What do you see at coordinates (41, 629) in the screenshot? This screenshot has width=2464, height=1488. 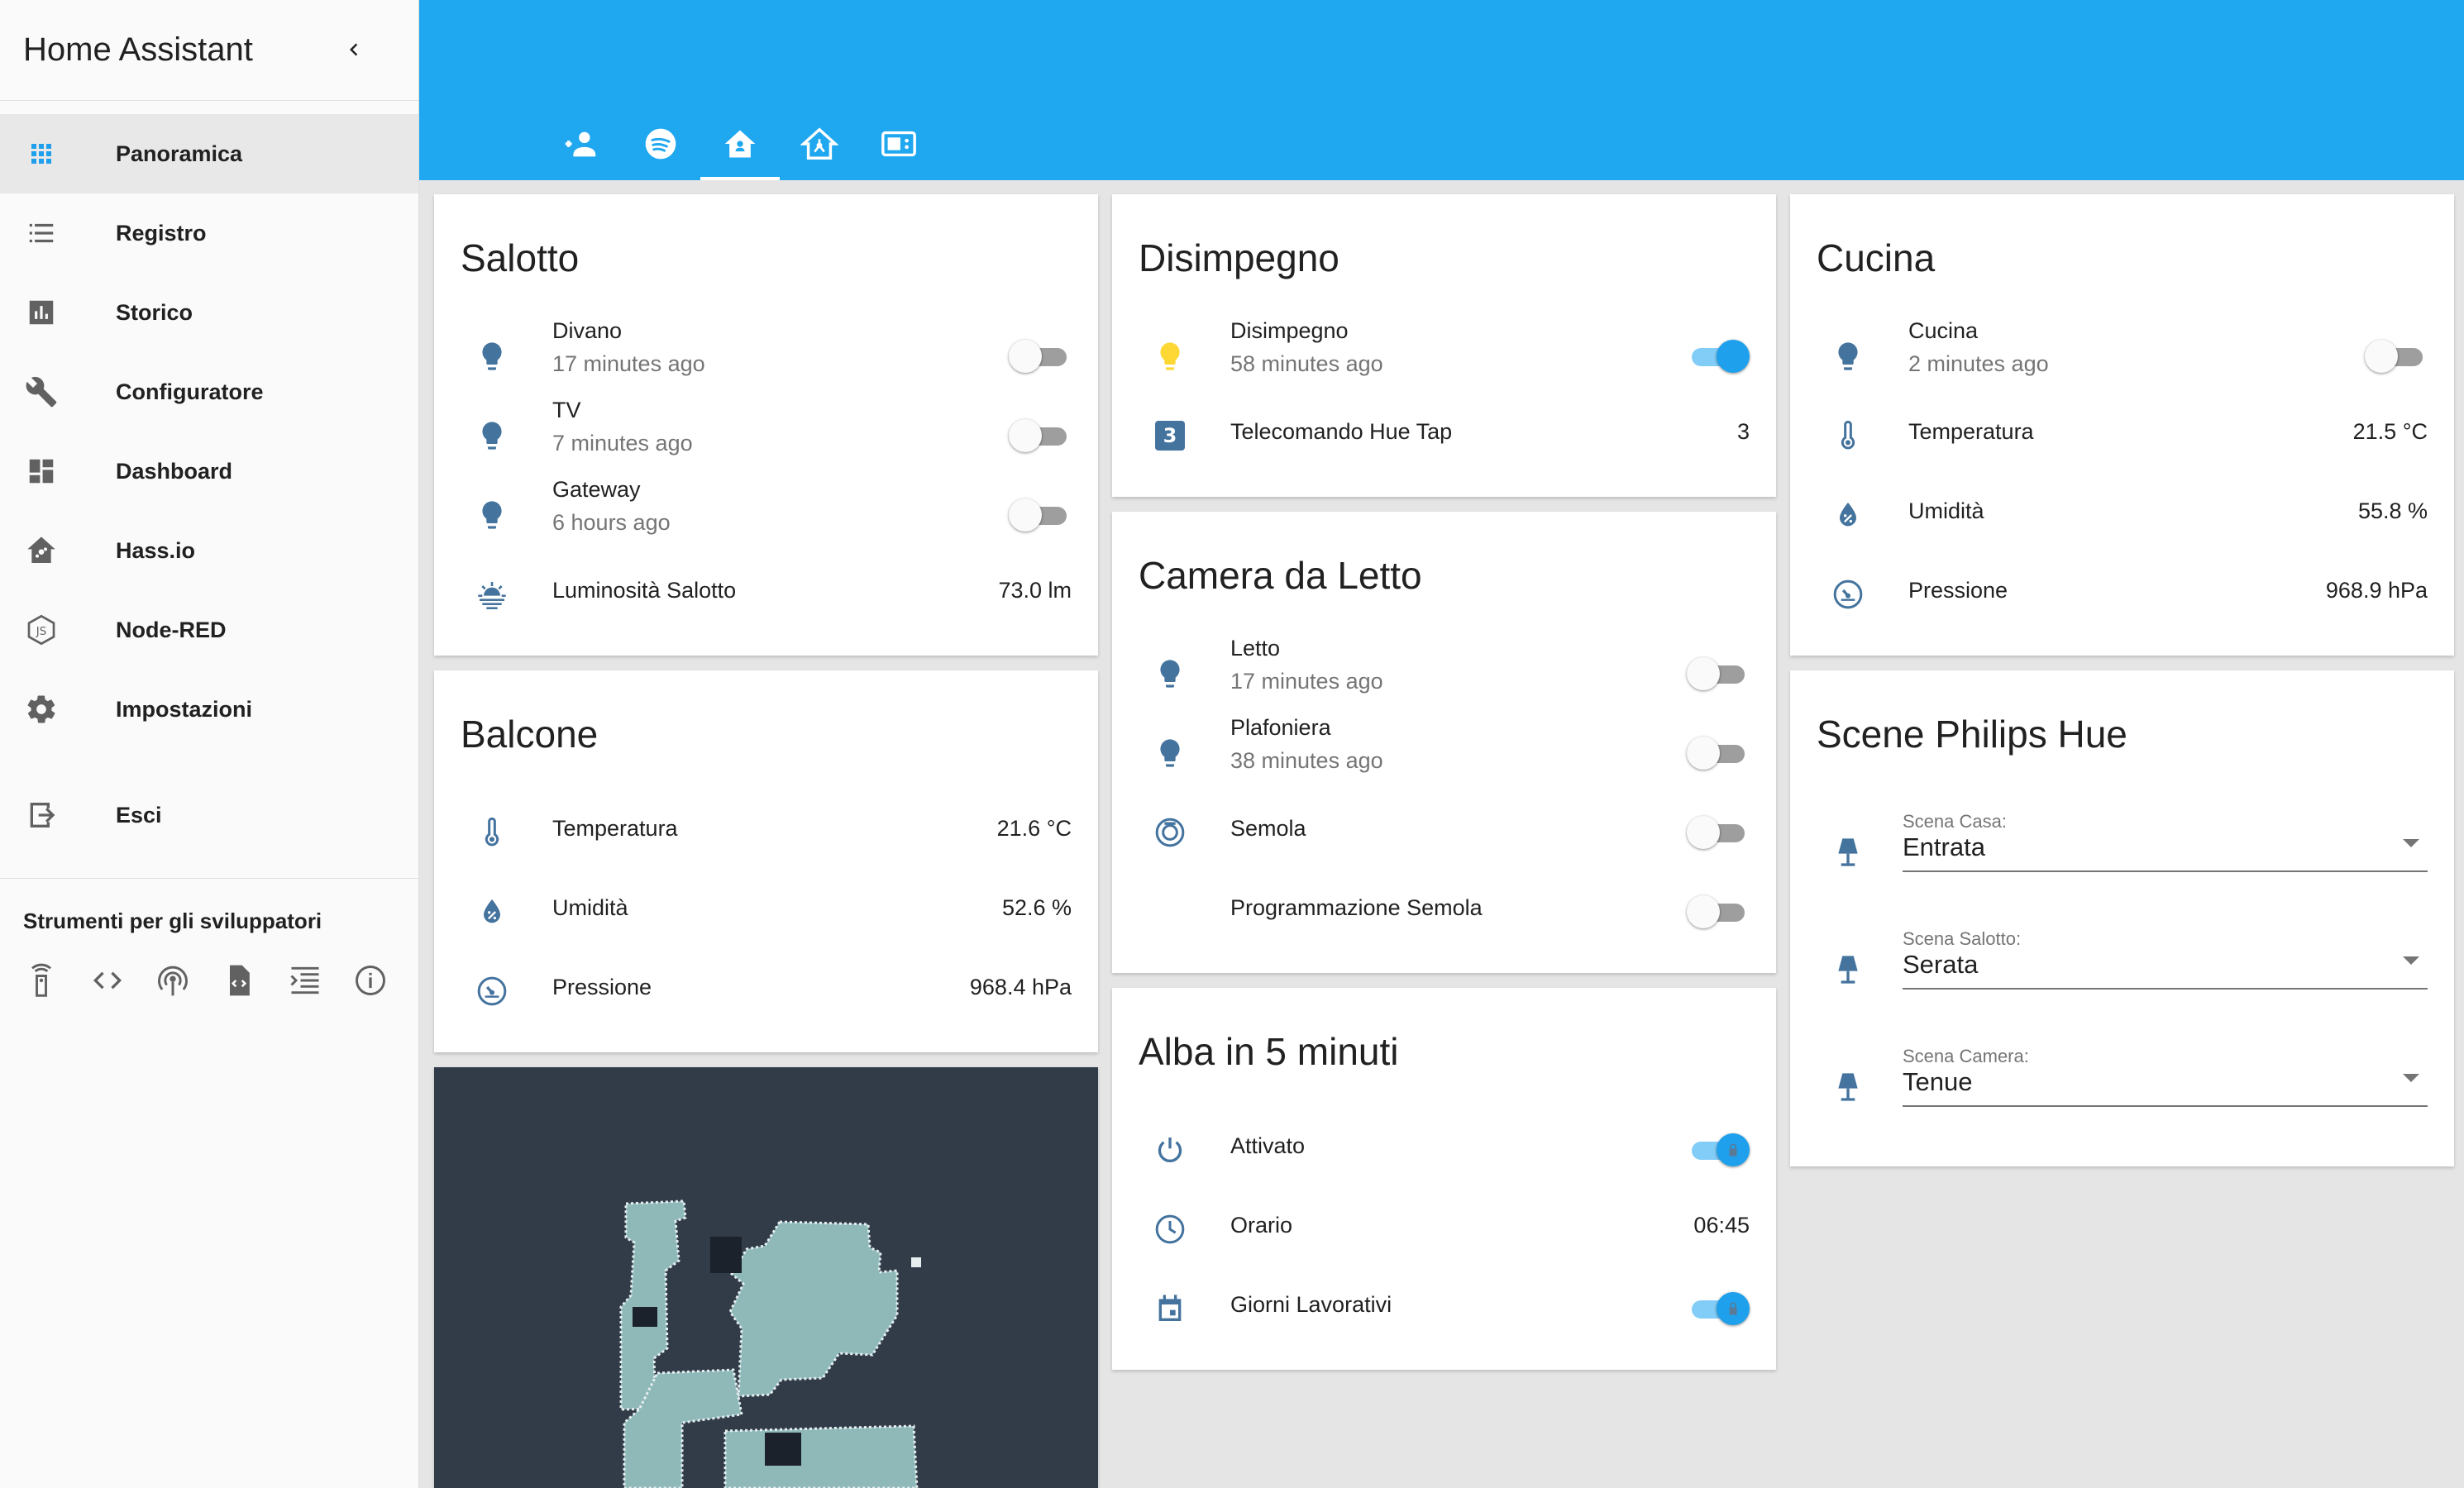 I see `nodejs-icon: JS` at bounding box center [41, 629].